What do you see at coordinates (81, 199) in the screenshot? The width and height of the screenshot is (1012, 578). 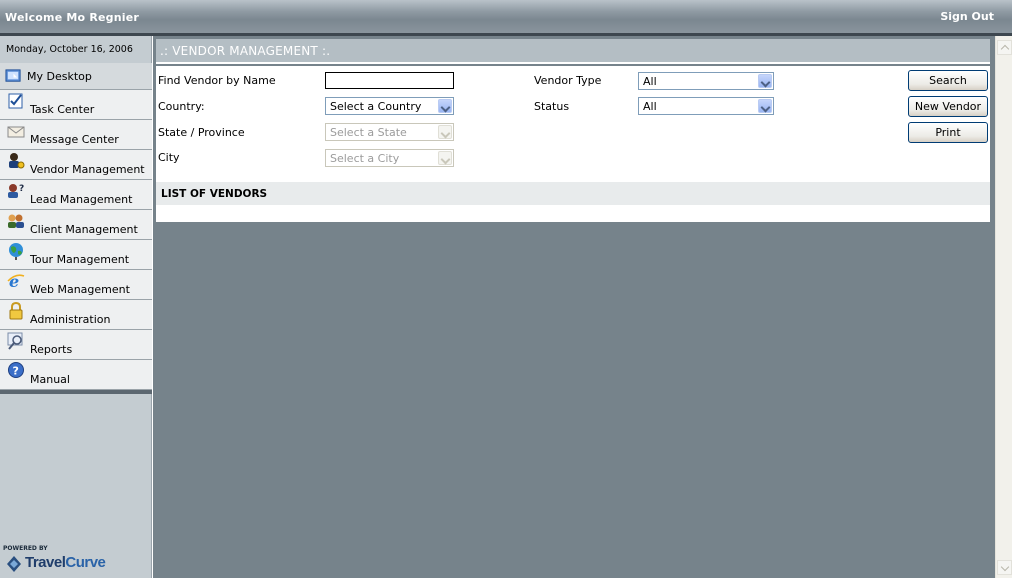 I see `sidebar-item-label: Lead Management` at bounding box center [81, 199].